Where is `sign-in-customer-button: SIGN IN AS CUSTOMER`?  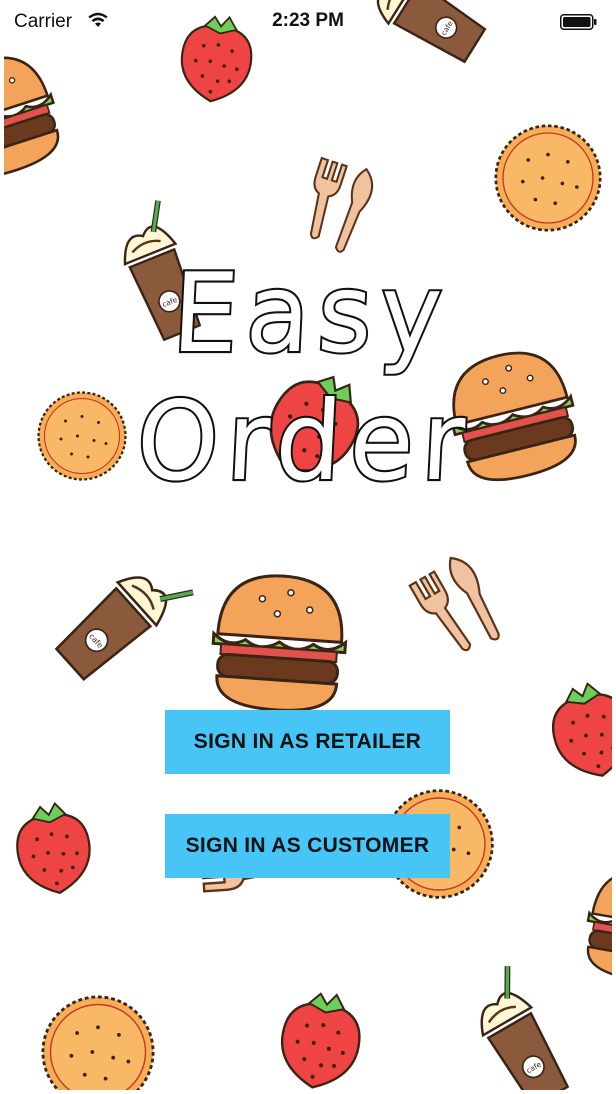 sign-in-customer-button: SIGN IN AS CUSTOMER is located at coordinates (307, 846).